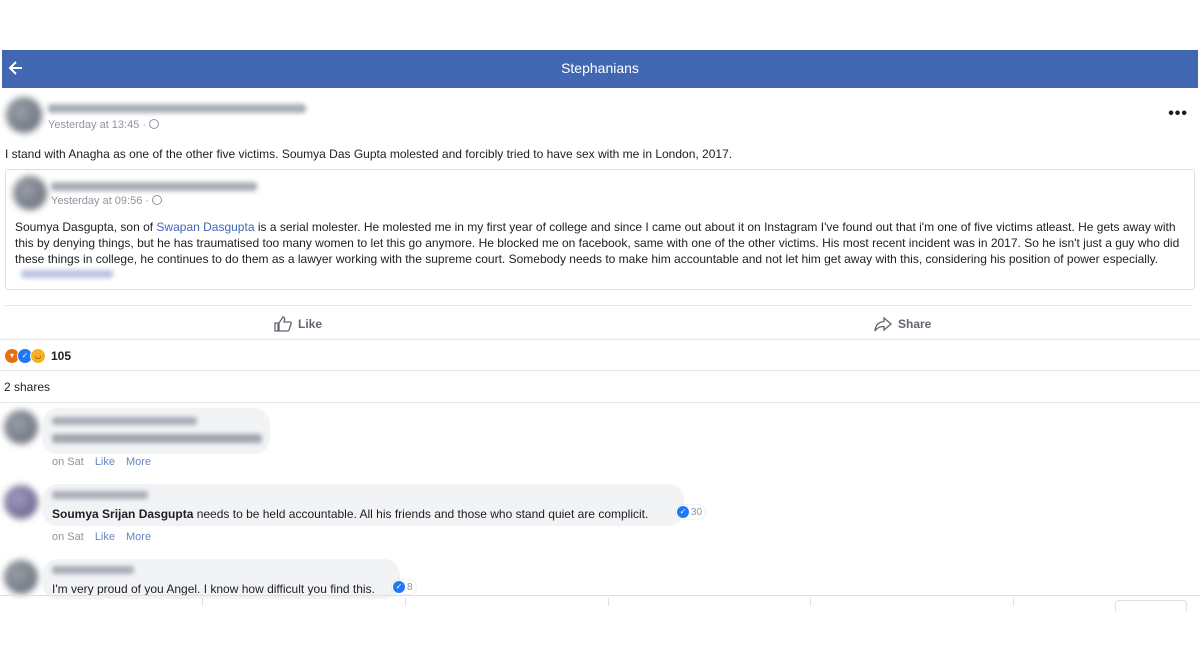  I want to click on share-button: Share, so click(902, 324).